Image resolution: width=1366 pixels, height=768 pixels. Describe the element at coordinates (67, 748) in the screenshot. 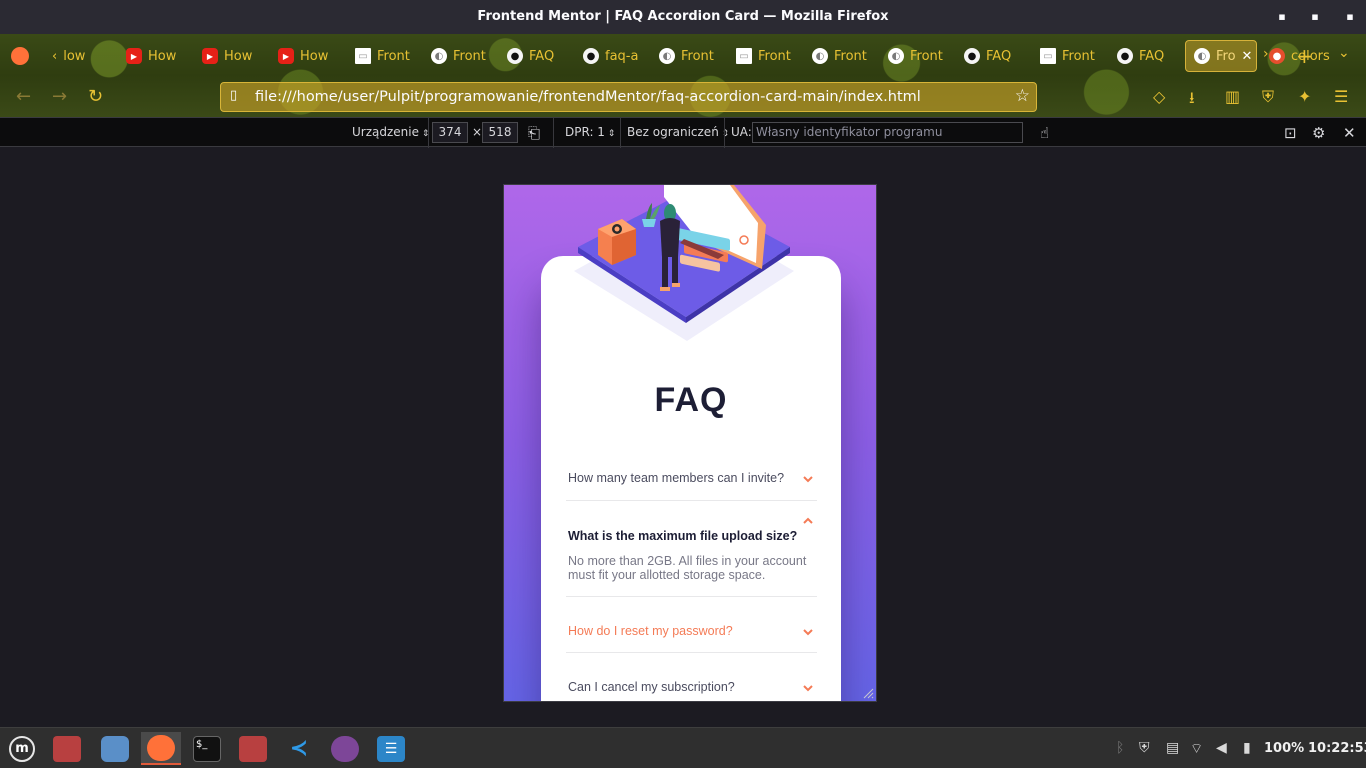

I see `taskbar-folder` at that location.